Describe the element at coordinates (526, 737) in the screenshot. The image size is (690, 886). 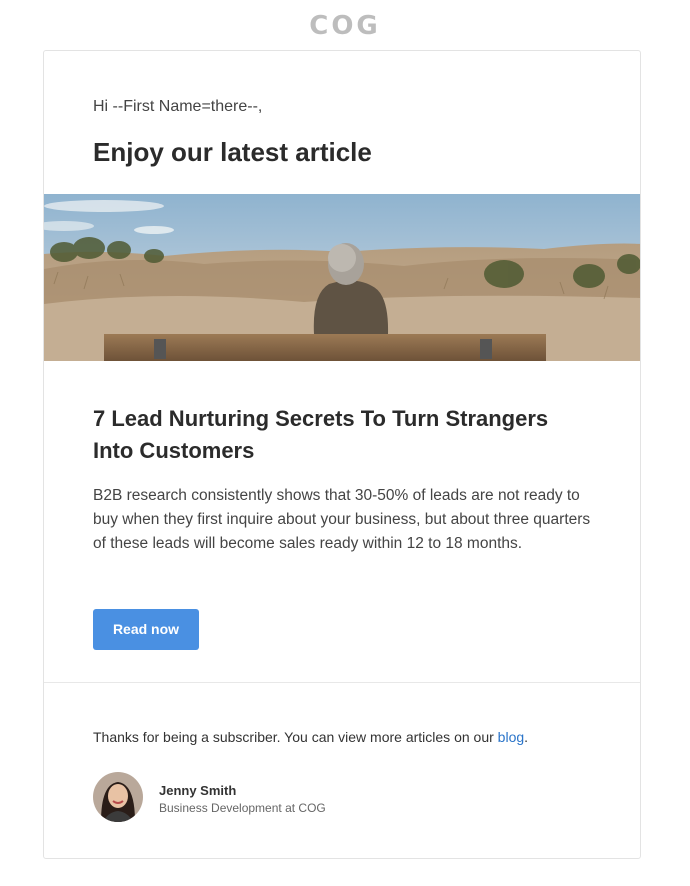
I see `subscriber-message-period: .` at that location.